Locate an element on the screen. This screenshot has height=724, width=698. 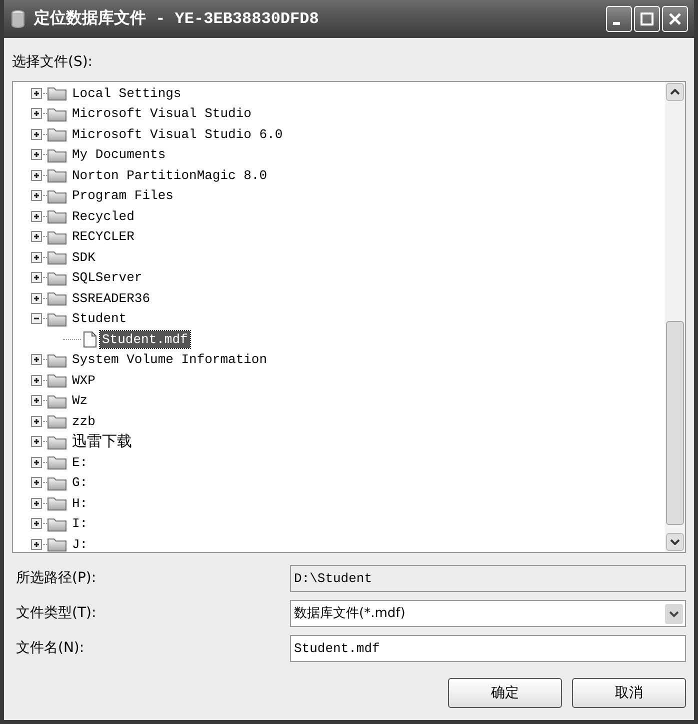
tree-item: I: is located at coordinates (80, 523).